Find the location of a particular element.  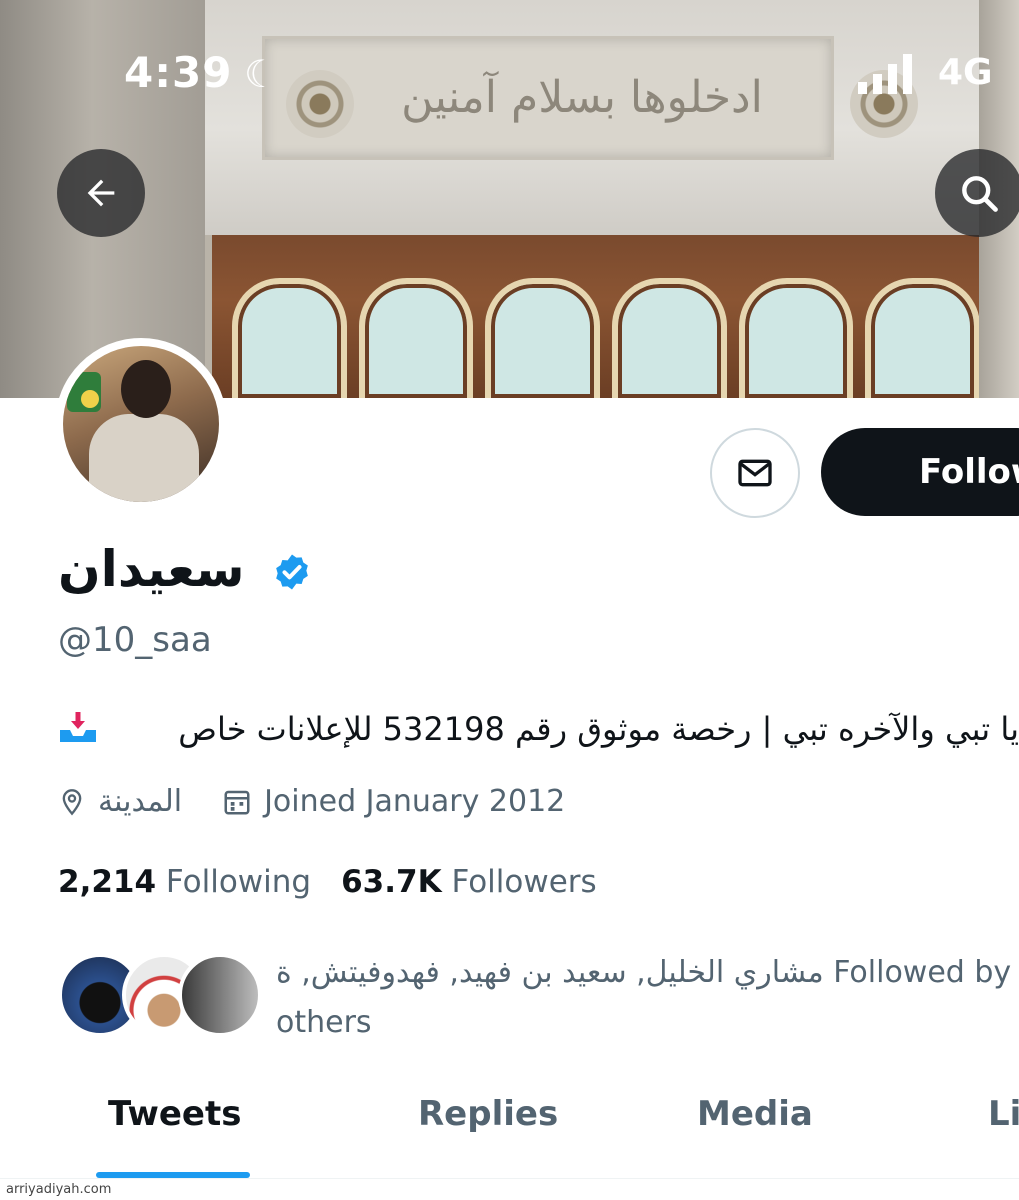

follow-button: Follow is located at coordinates (920, 472).